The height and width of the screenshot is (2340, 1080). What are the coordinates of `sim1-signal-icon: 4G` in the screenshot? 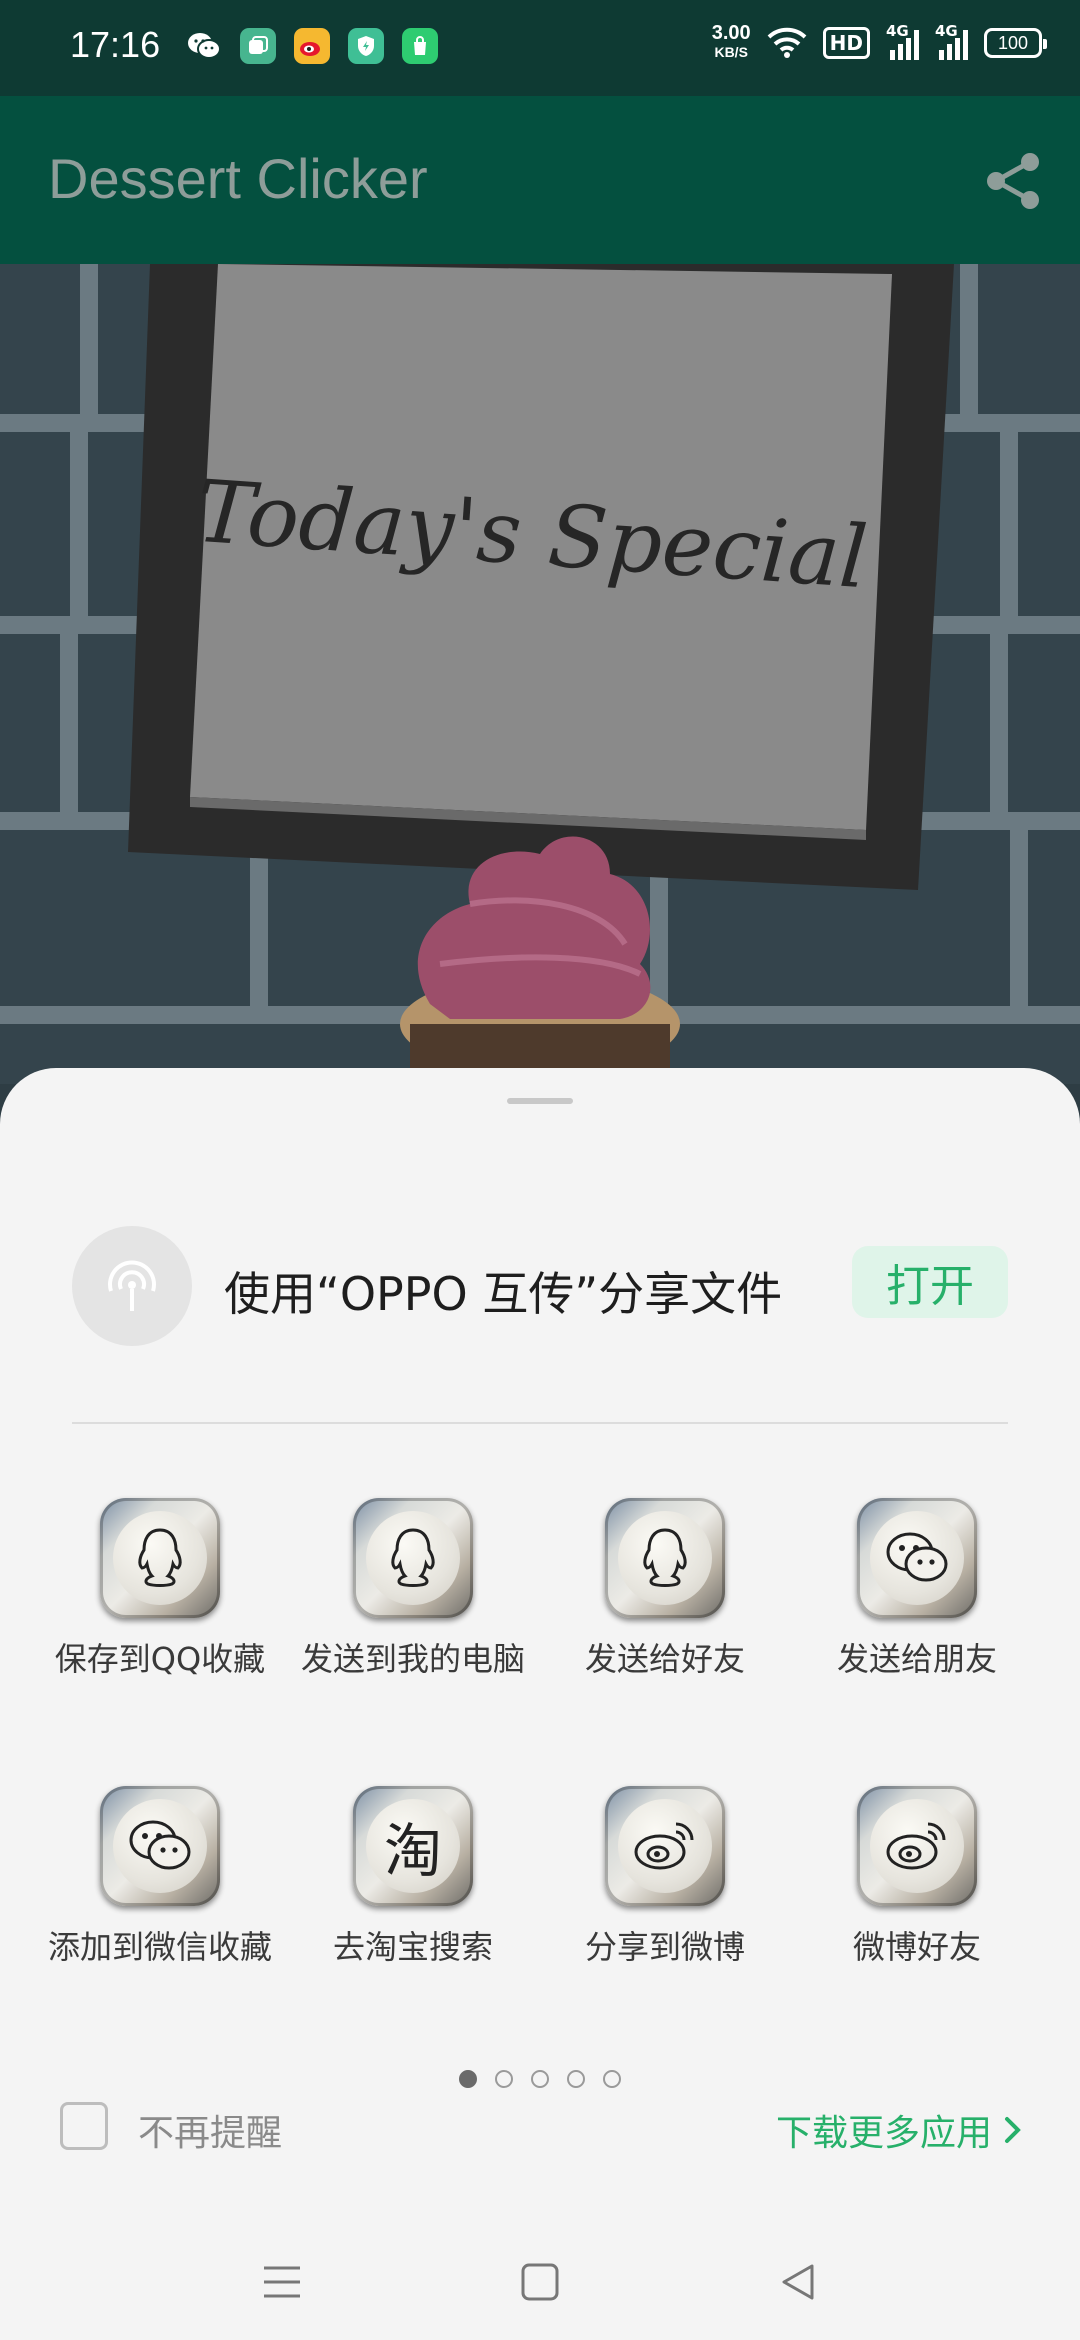 It's located at (902, 41).